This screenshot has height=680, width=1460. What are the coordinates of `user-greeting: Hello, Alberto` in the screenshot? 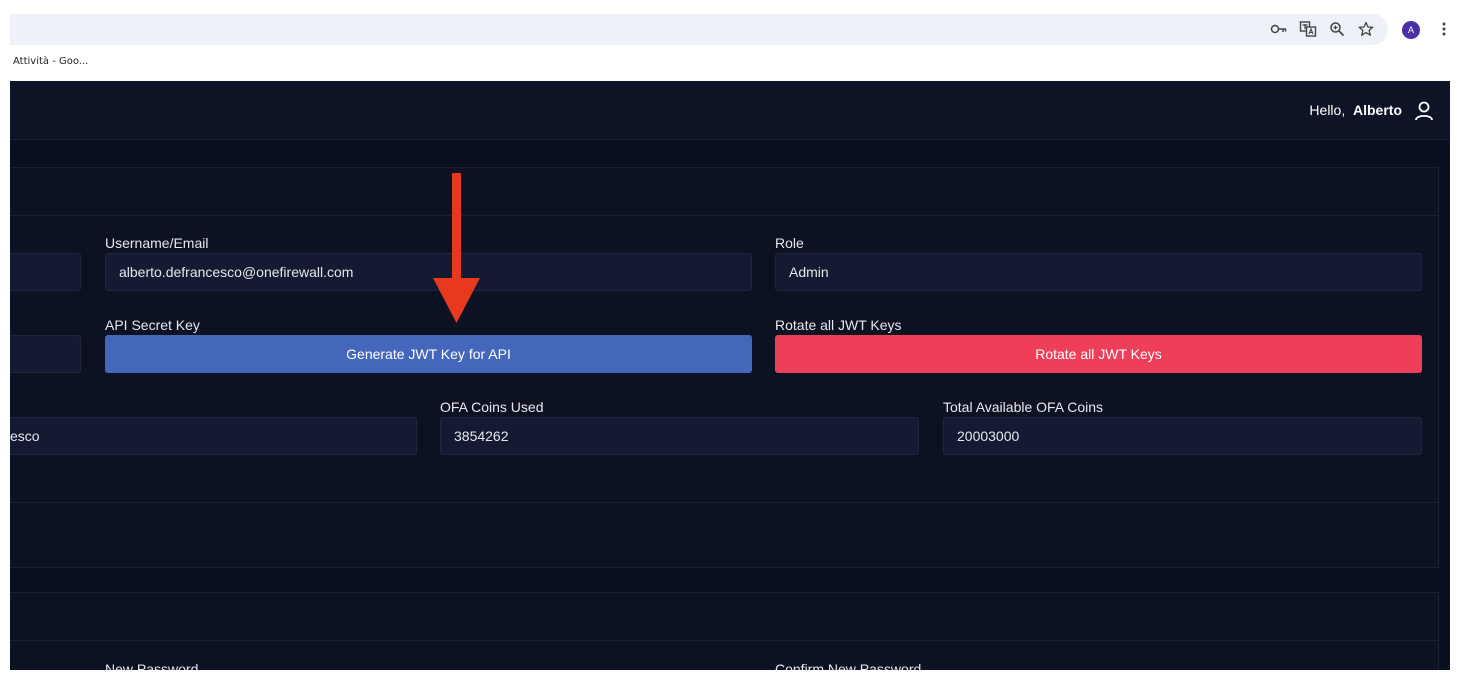 It's located at (1355, 110).